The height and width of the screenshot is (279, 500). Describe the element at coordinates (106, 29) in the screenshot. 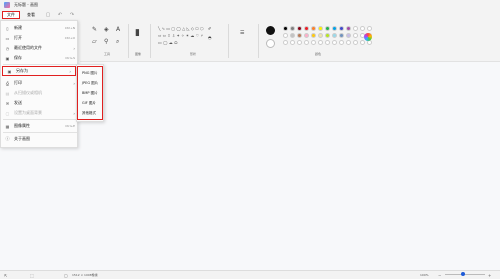

I see `fill-icon: ◈` at that location.